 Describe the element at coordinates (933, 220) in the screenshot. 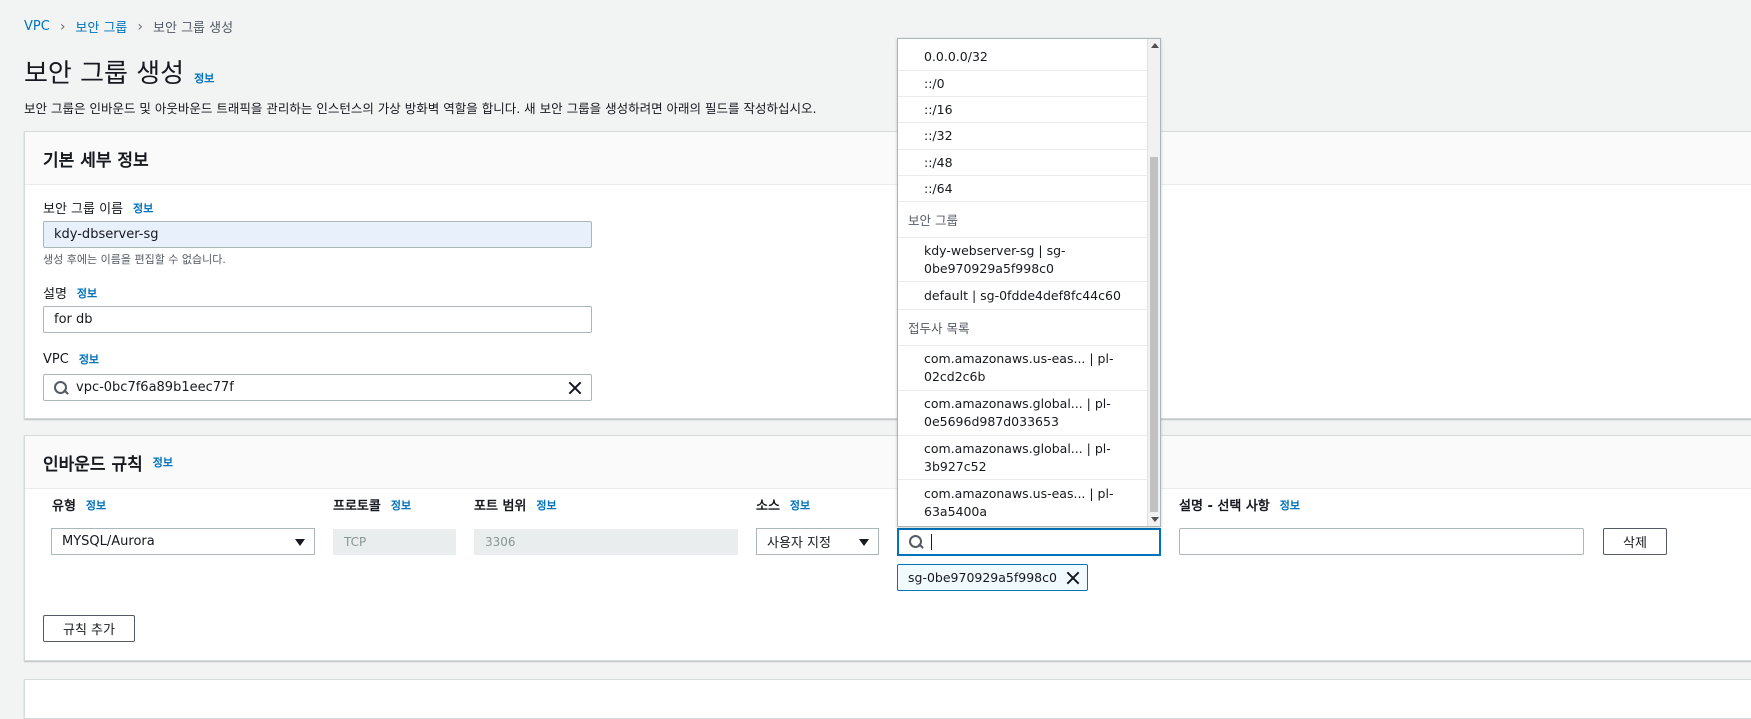

I see `group-label: 보안 그룹` at that location.